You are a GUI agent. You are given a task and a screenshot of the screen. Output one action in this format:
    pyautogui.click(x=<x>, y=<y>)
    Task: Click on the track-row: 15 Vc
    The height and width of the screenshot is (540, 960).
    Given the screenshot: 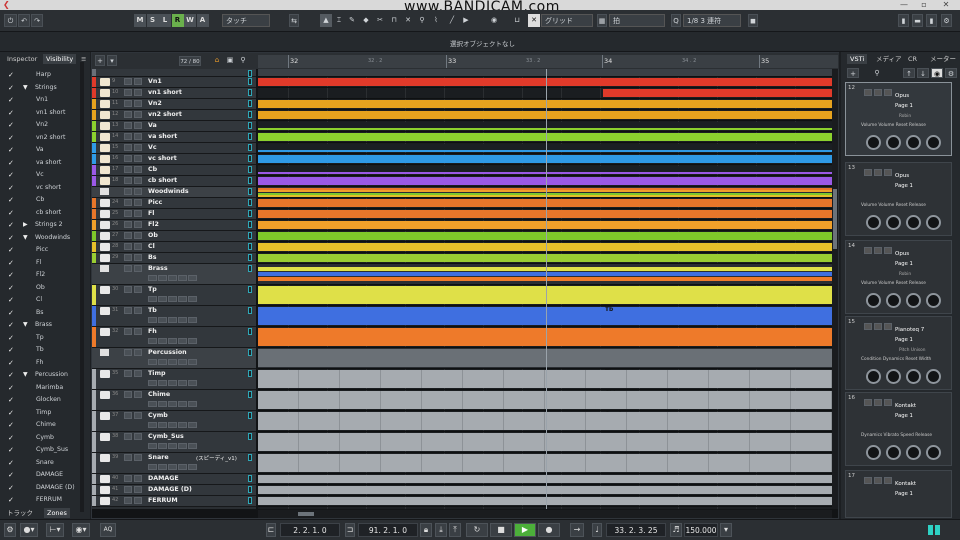 What is the action you would take?
    pyautogui.click(x=174, y=148)
    